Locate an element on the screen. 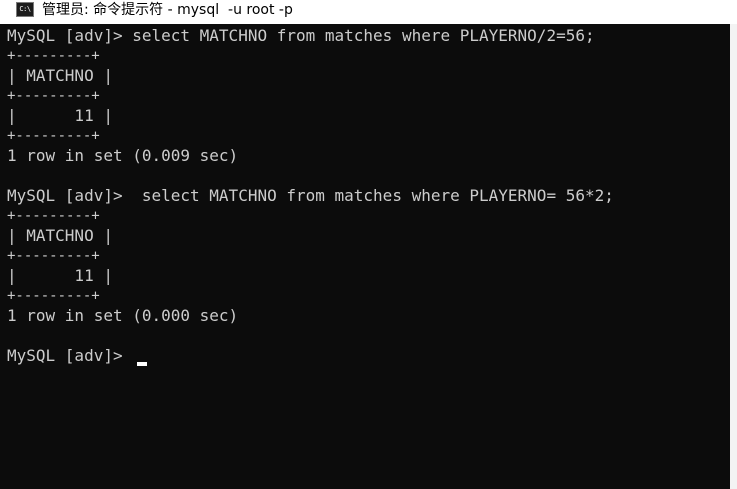 The height and width of the screenshot is (489, 737). window-title: 管理员: 命令提示符 - mysql -u root -p is located at coordinates (167, 10).